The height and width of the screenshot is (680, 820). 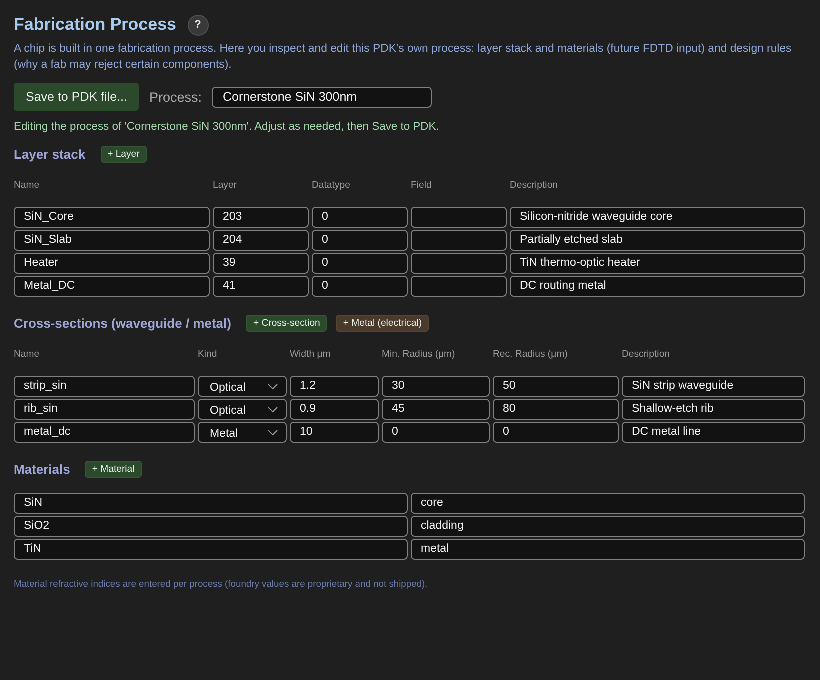 I want to click on help-button: ?, so click(x=198, y=25).